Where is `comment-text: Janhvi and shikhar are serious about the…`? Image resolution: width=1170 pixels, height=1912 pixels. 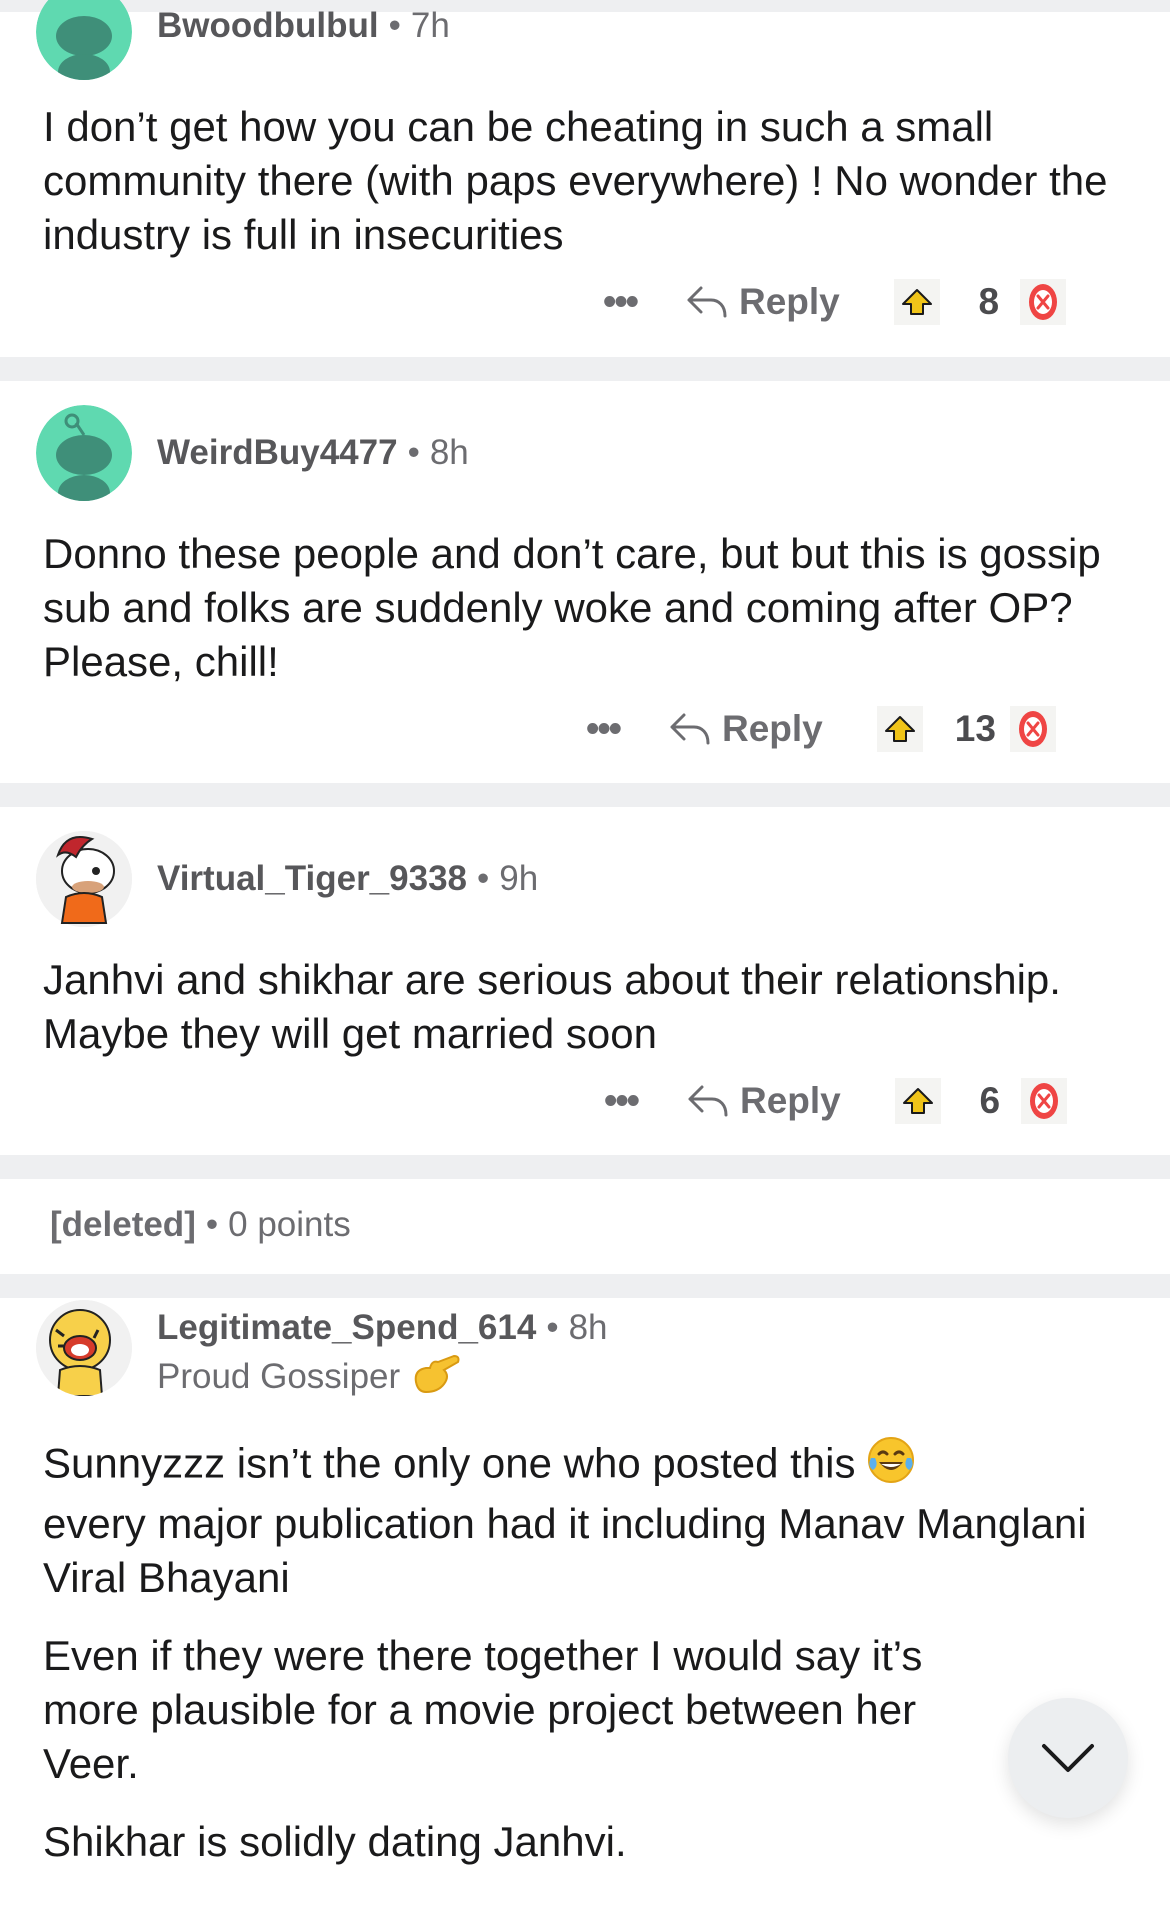
comment-text: Janhvi and shikhar are serious about the… is located at coordinates (552, 1006).